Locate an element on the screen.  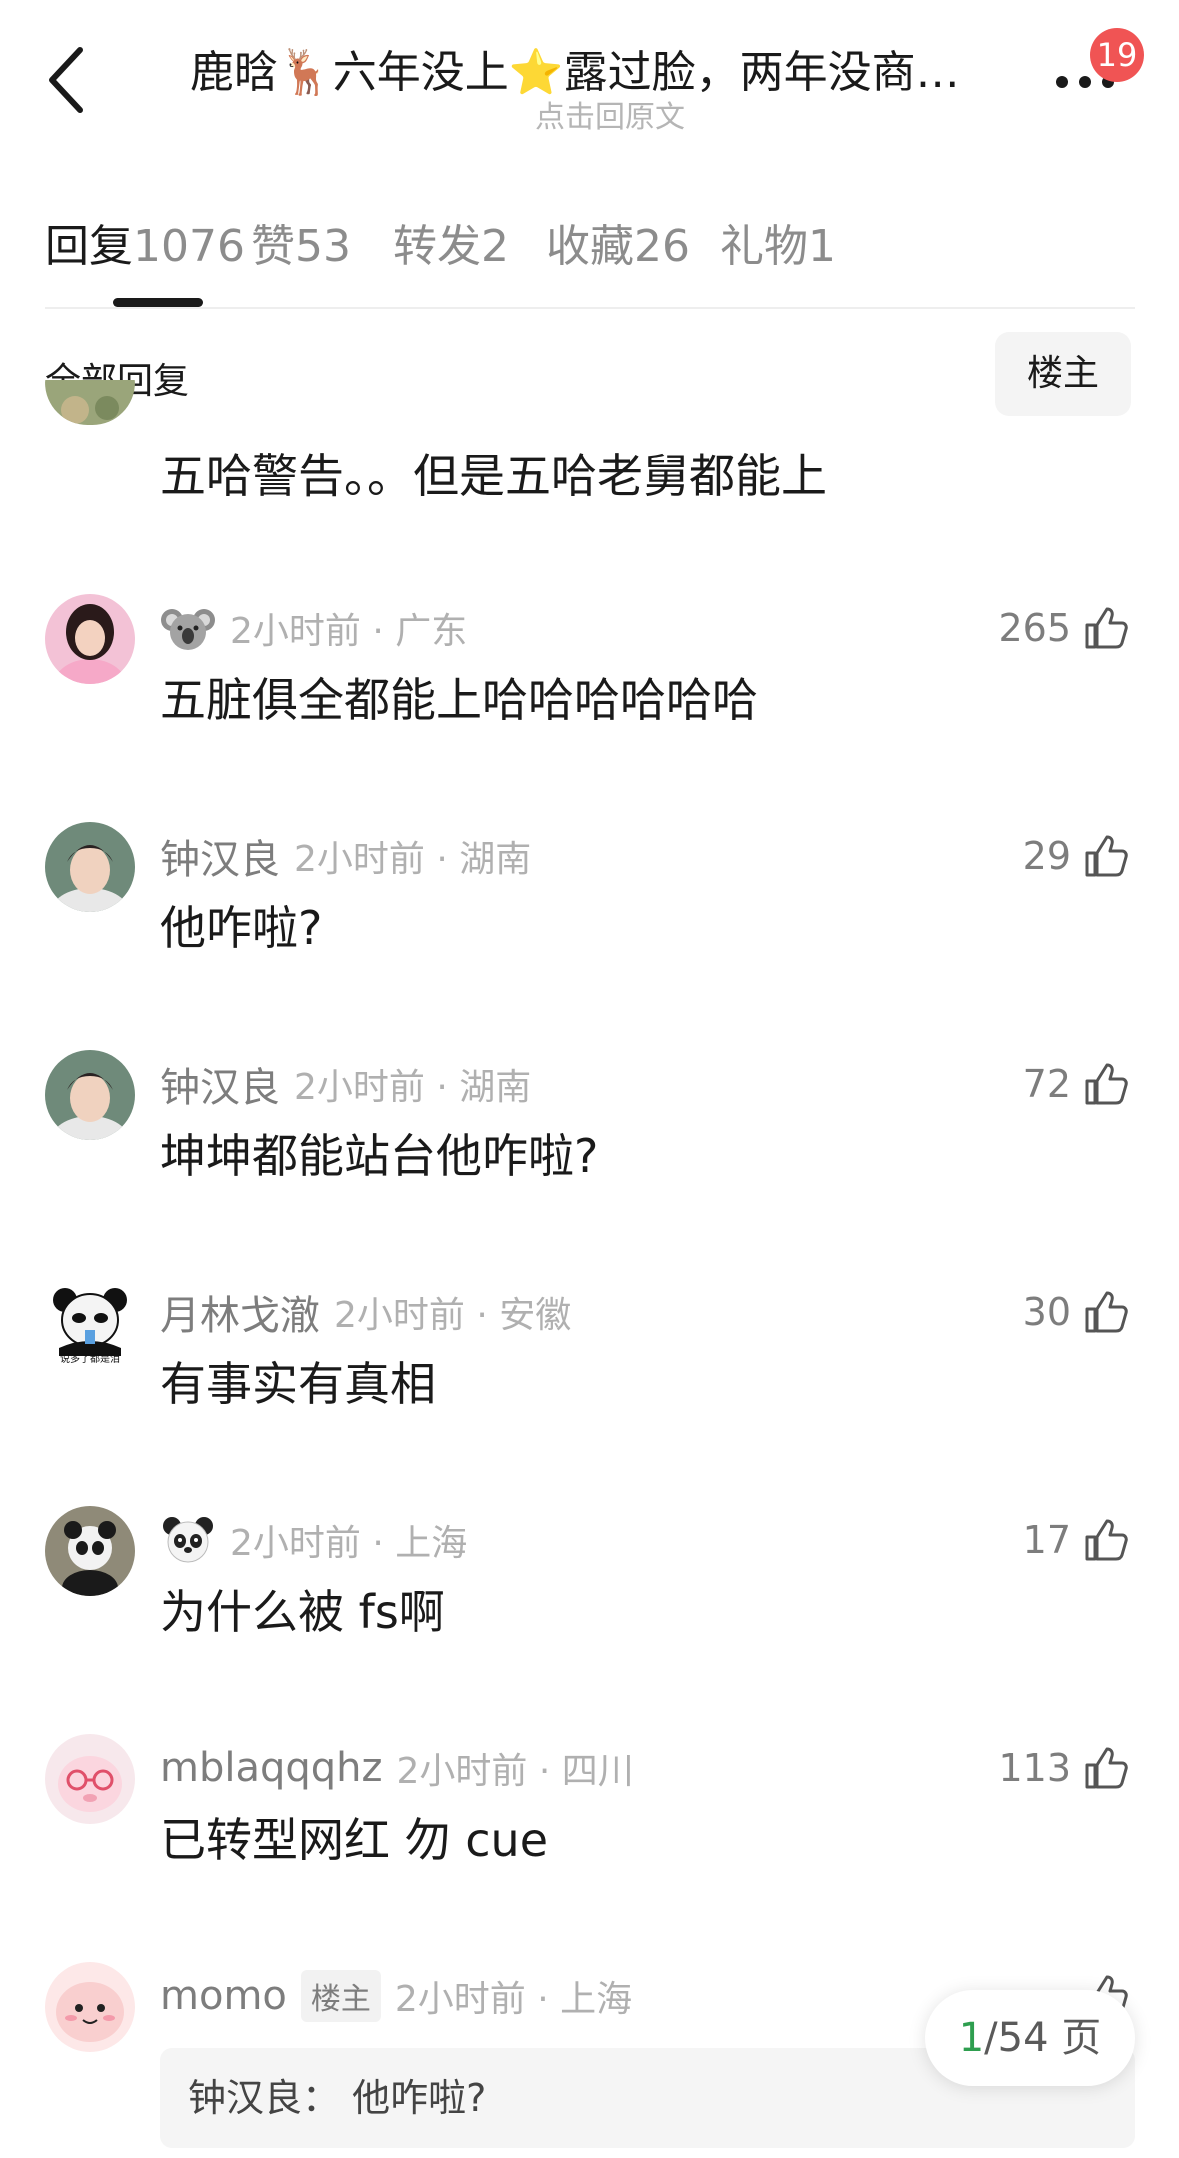
comment-time: 2小时前 · 安徽 is located at coordinates (453, 1315).